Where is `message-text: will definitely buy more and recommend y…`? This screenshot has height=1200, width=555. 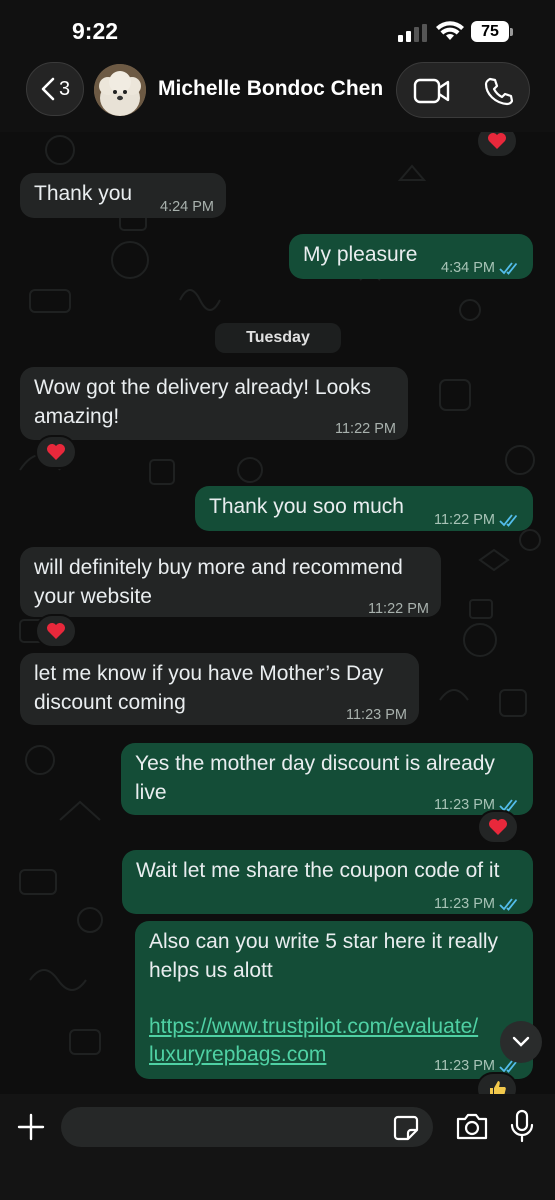
message-text: will definitely buy more and recommend y… is located at coordinates (218, 582).